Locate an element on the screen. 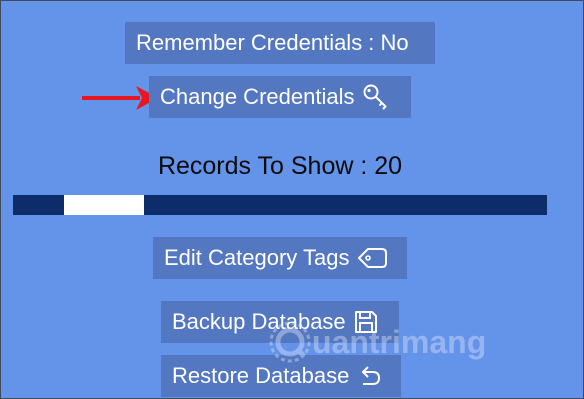 The height and width of the screenshot is (399, 584). restore-database-button: Restore Database is located at coordinates (281, 376).